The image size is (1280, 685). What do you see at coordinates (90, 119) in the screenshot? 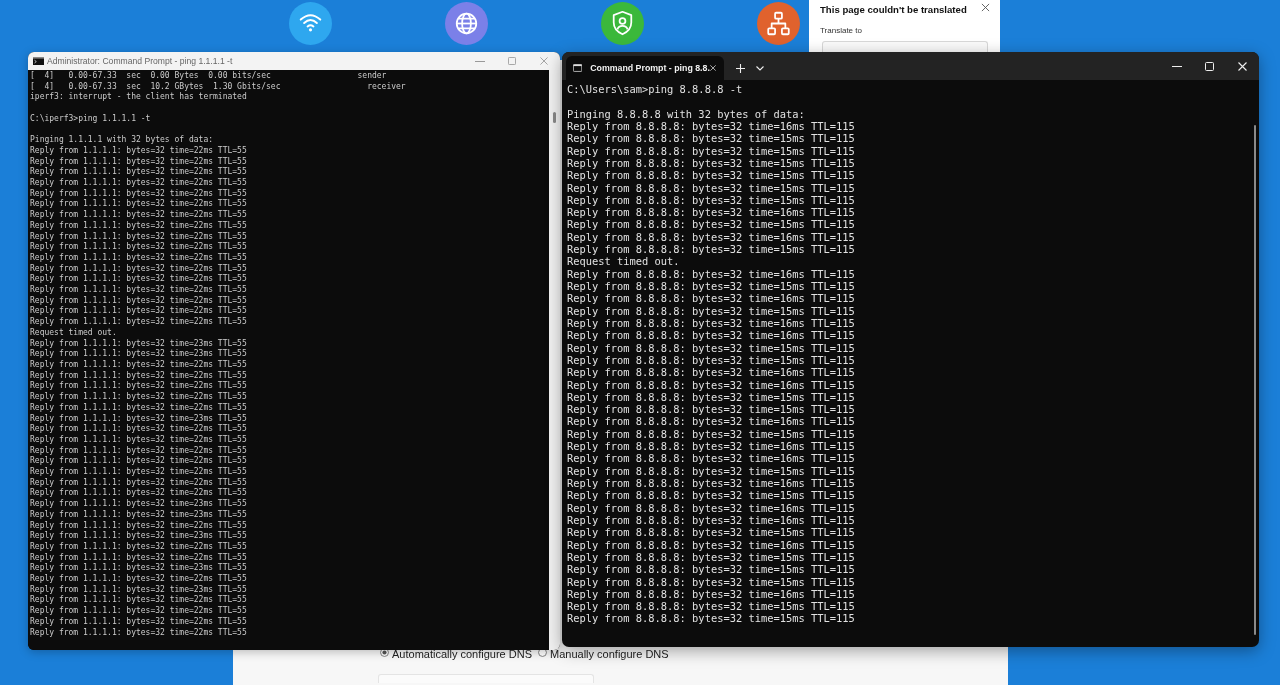
I see `console-line: C:\iperf3>ping 1.1.1.1 -t` at bounding box center [90, 119].